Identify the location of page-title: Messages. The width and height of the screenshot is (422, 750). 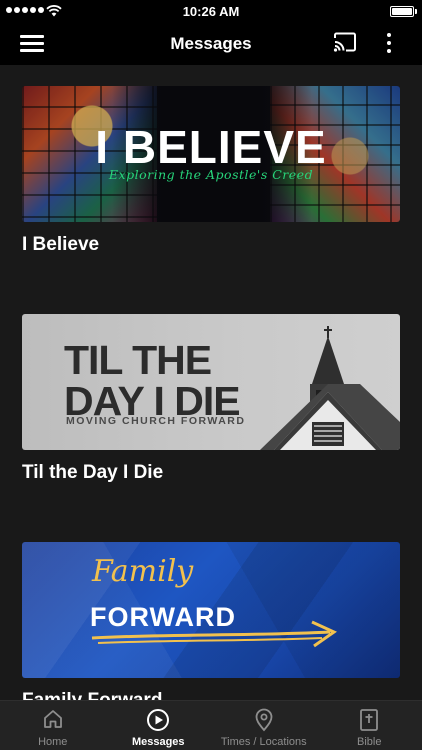
(211, 43).